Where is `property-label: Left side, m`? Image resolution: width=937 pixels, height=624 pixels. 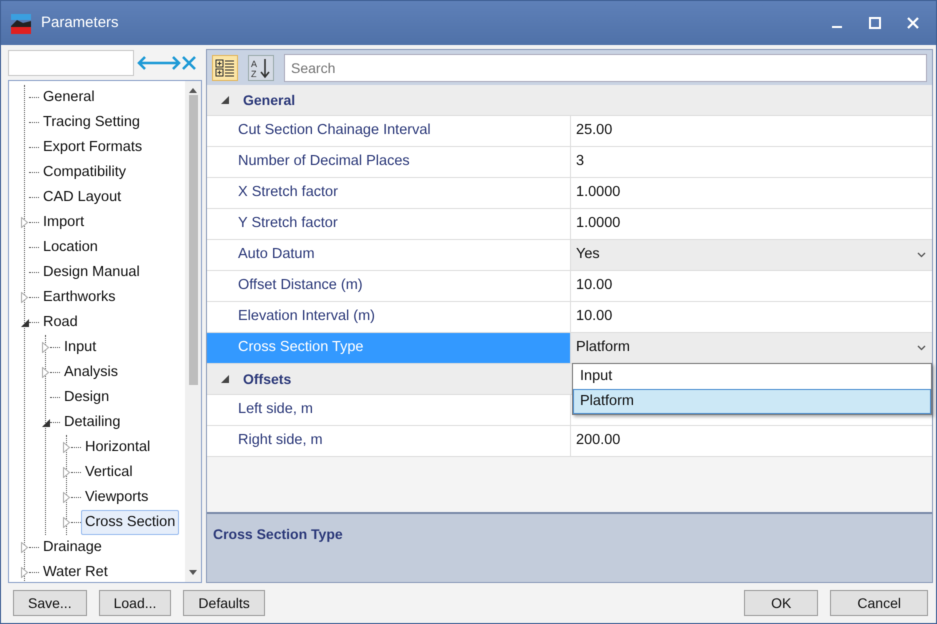
property-label: Left side, m is located at coordinates (389, 410).